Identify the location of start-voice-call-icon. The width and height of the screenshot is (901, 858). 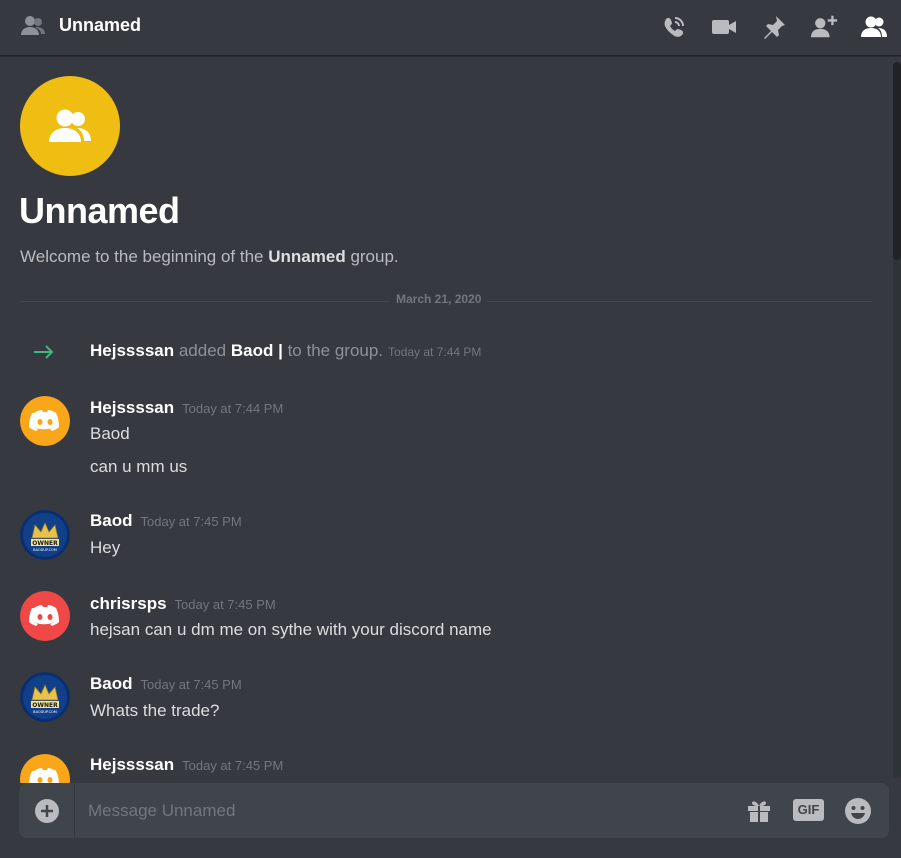
(674, 27).